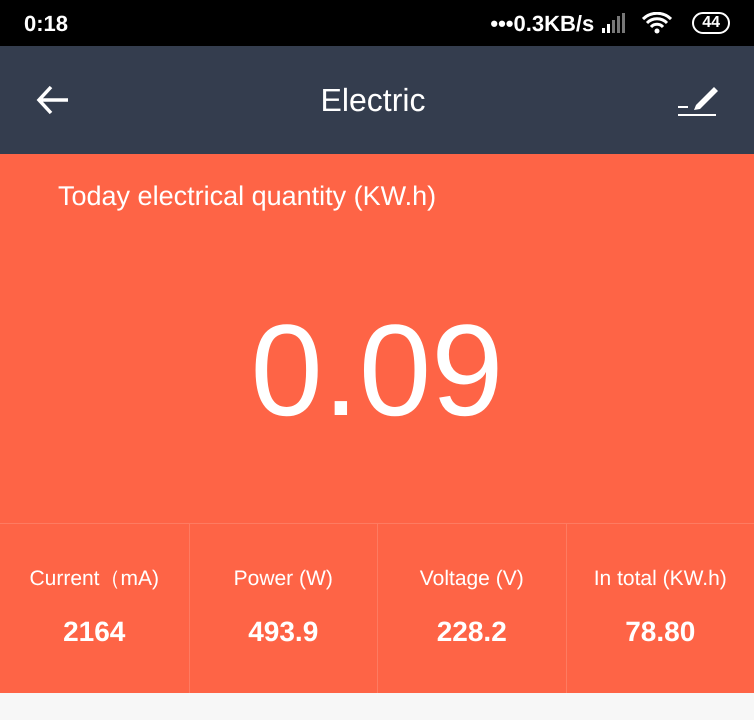  Describe the element at coordinates (246, 196) in the screenshot. I see `today-quantity-label: Today electrical quantity (KW.h)` at that location.